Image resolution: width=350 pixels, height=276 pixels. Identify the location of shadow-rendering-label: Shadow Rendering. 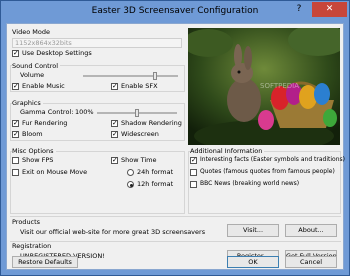
(151, 123).